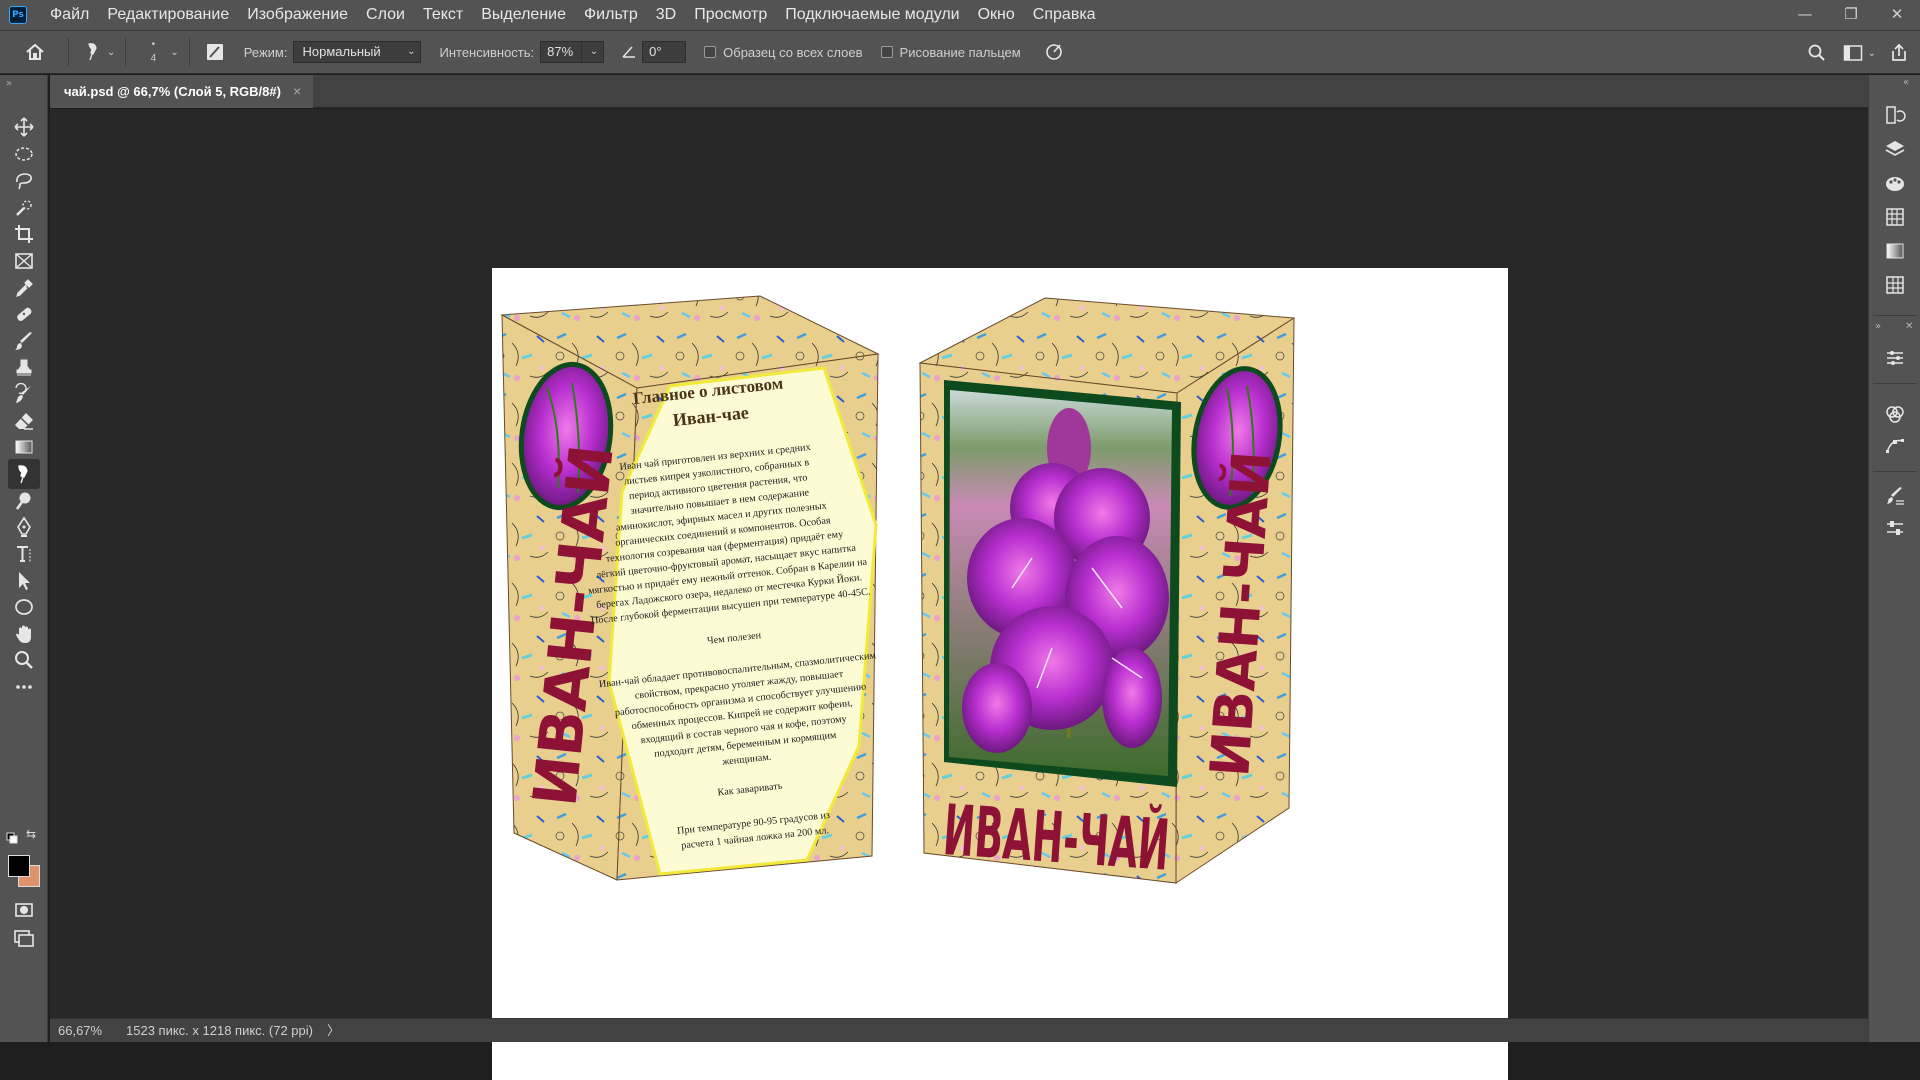 The image size is (1920, 1080). Describe the element at coordinates (24, 261) in the screenshot. I see `frame-tool-icon` at that location.